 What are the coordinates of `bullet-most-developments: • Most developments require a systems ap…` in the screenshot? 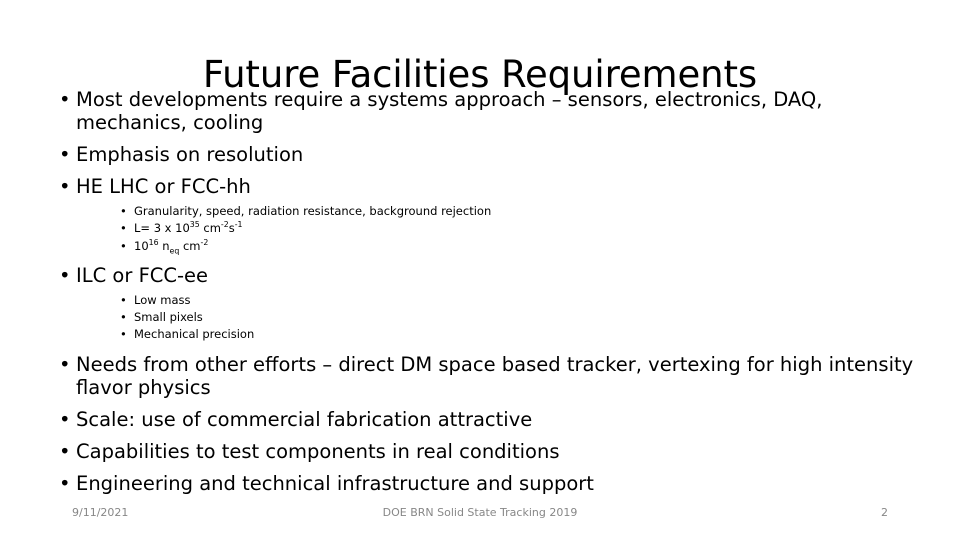 It's located at (487, 111).